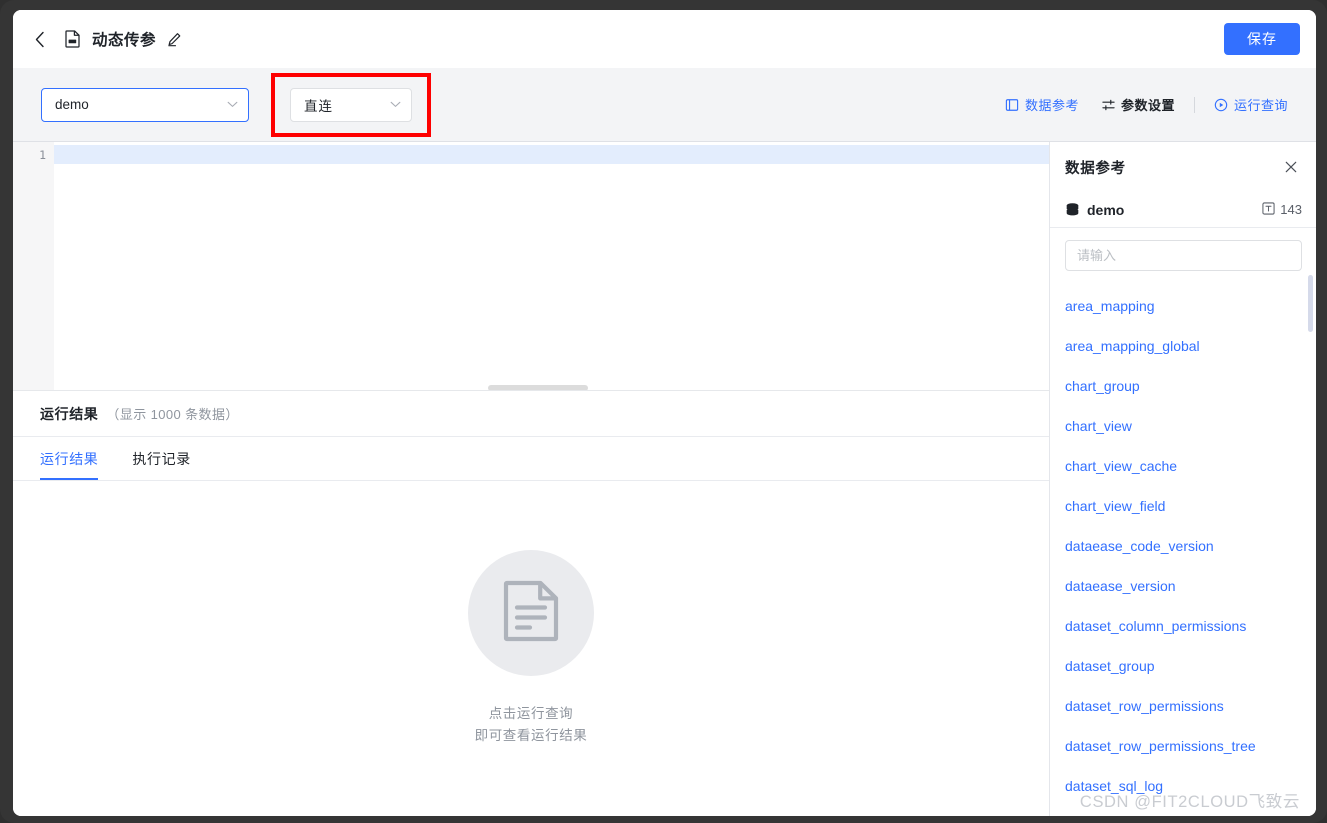 The image size is (1327, 823). Describe the element at coordinates (318, 106) in the screenshot. I see `connection-mode-value: 直连` at that location.